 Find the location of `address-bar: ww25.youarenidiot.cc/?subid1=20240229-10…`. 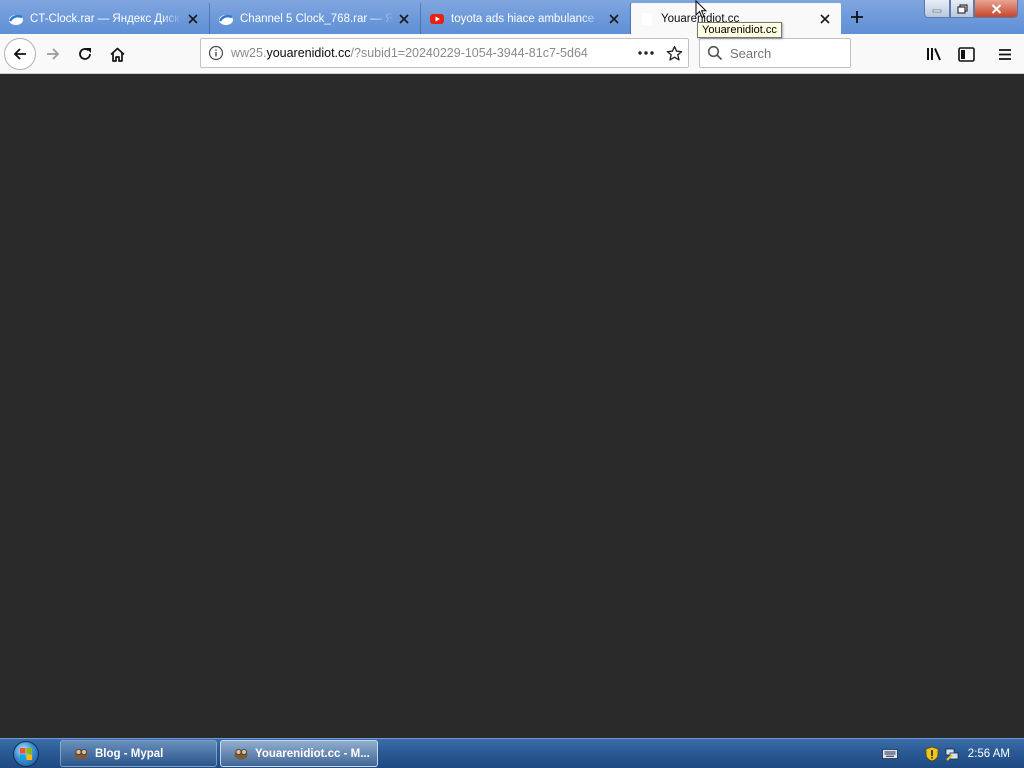

address-bar: ww25.youarenidiot.cc/?subid1=20240229-10… is located at coordinates (444, 53).